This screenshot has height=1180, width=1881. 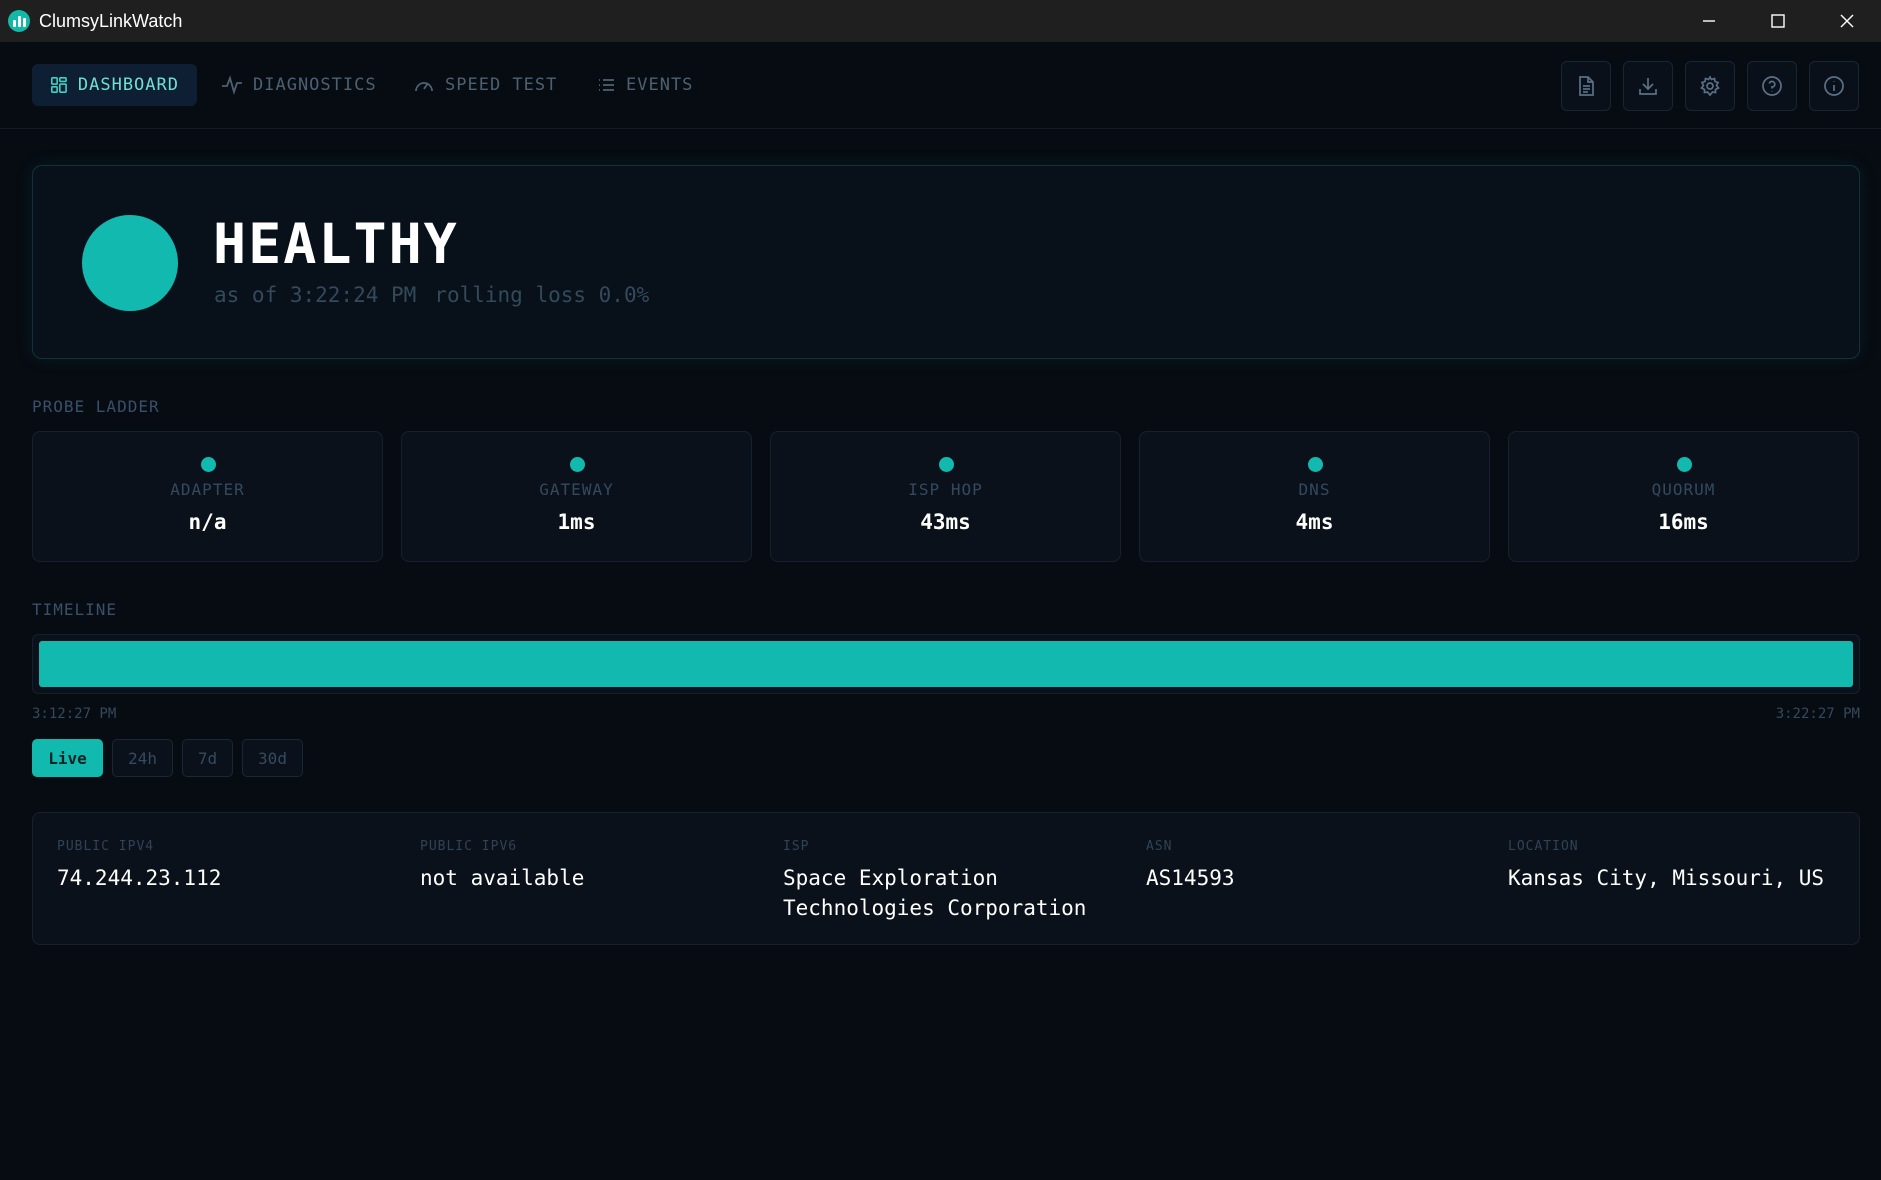 I want to click on window-controls, so click(x=1777, y=21).